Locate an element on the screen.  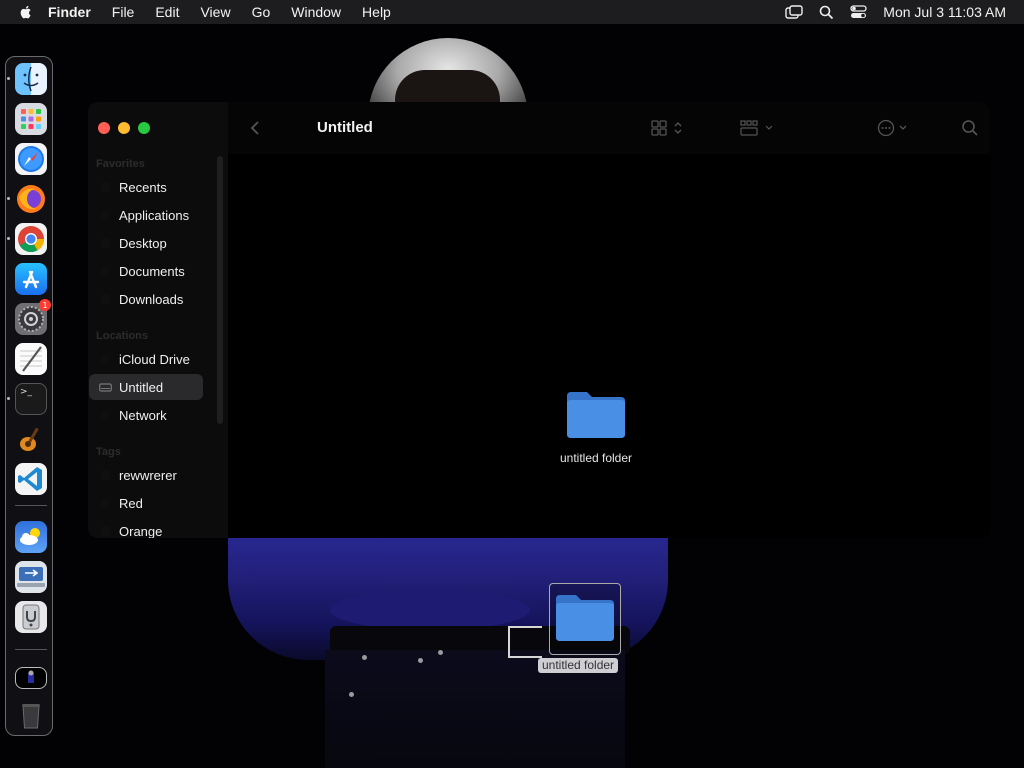
weather-icon is located at coordinates (31, 537).